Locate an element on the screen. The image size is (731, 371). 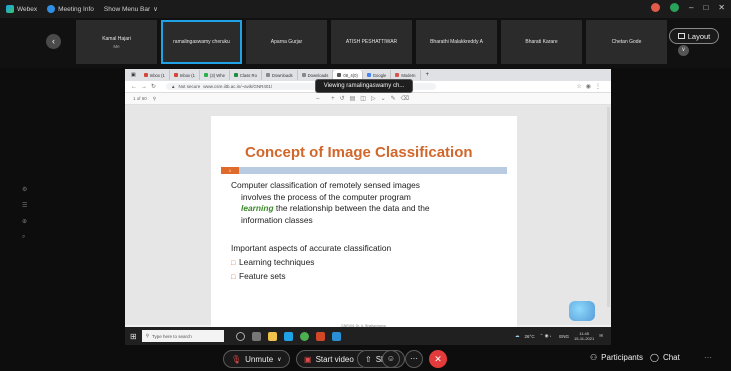
participant-tile: Kamal Hajari Me is located at coordinates (116, 42).